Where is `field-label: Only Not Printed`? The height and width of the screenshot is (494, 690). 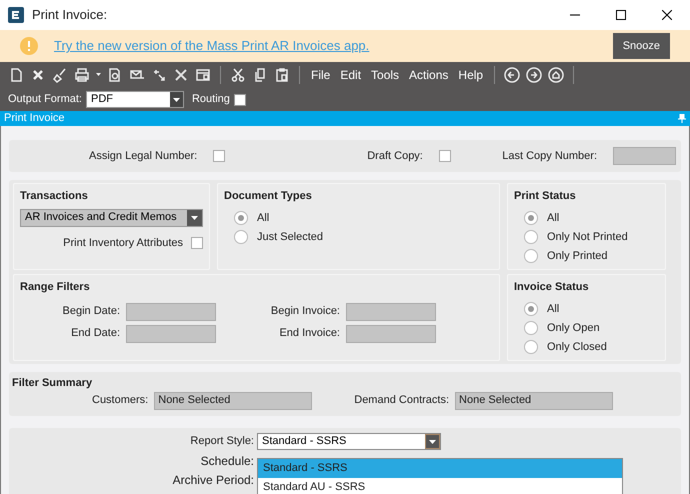
field-label: Only Not Printed is located at coordinates (587, 237).